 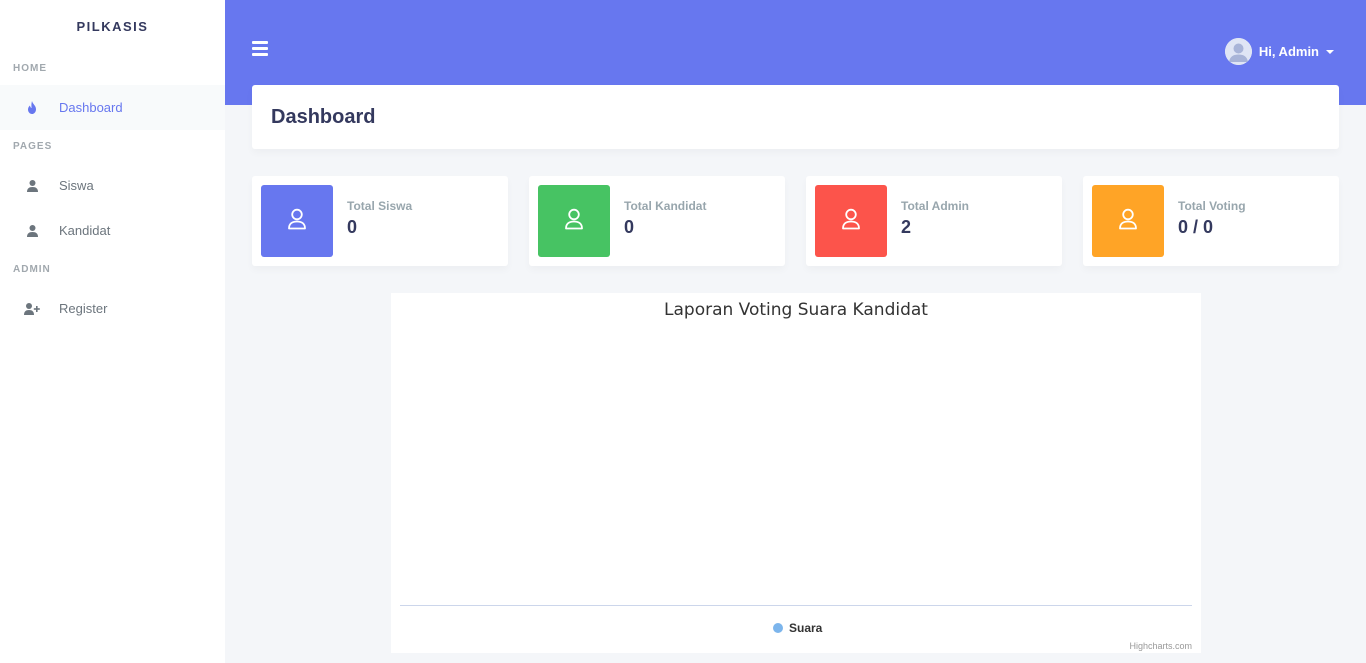 I want to click on chart-credits-link: Highcharts.com, so click(x=1160, y=646).